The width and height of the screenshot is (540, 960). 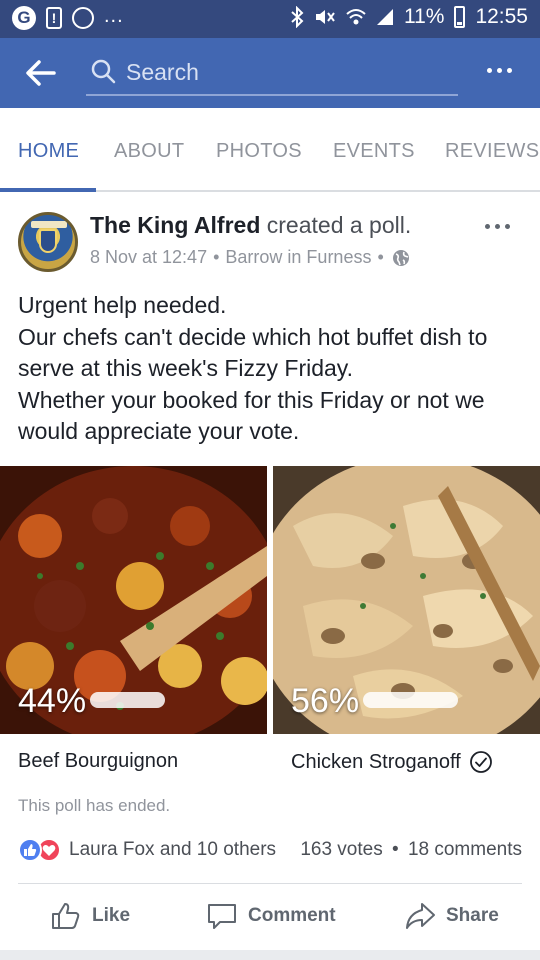 What do you see at coordinates (148, 257) in the screenshot?
I see `post-date: 8 Nov at 12:47` at bounding box center [148, 257].